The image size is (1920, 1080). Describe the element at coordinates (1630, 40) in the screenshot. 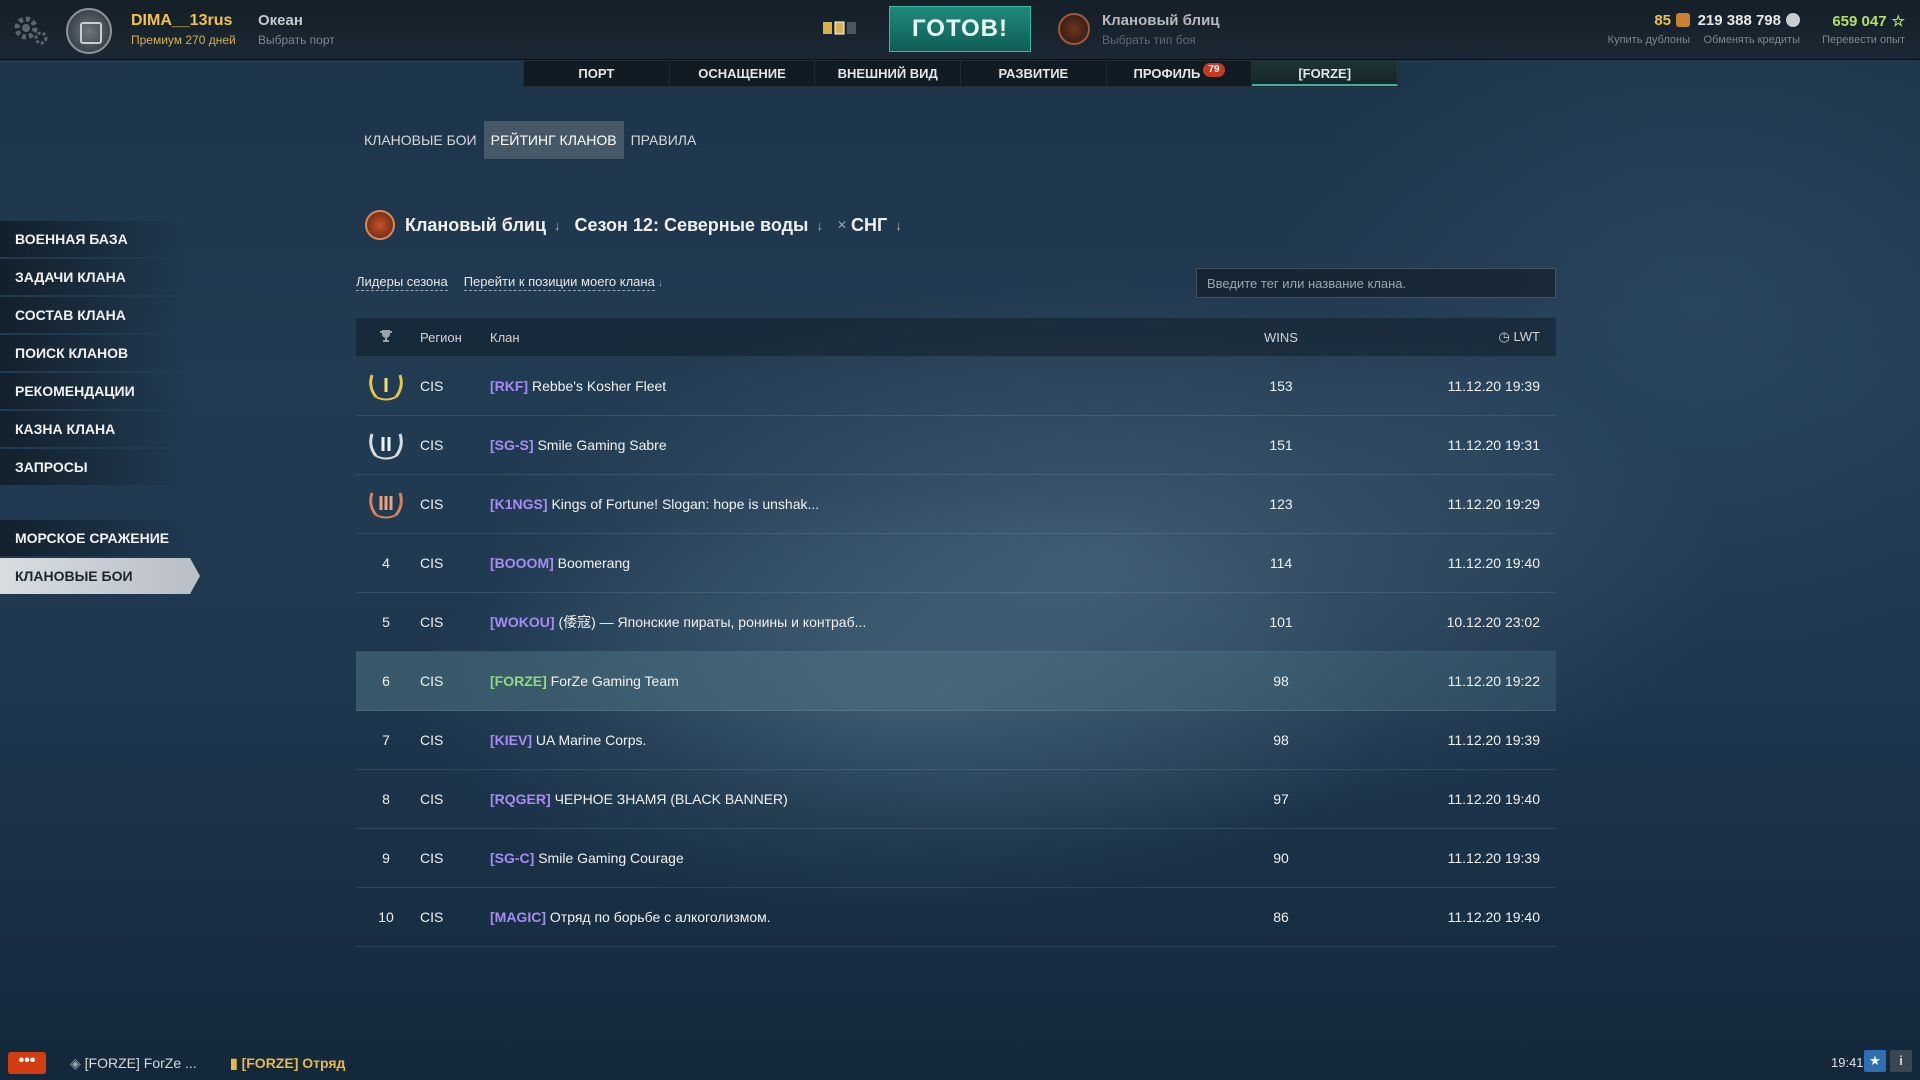

I see `buy-doubloons-link: Купить дублоны` at that location.